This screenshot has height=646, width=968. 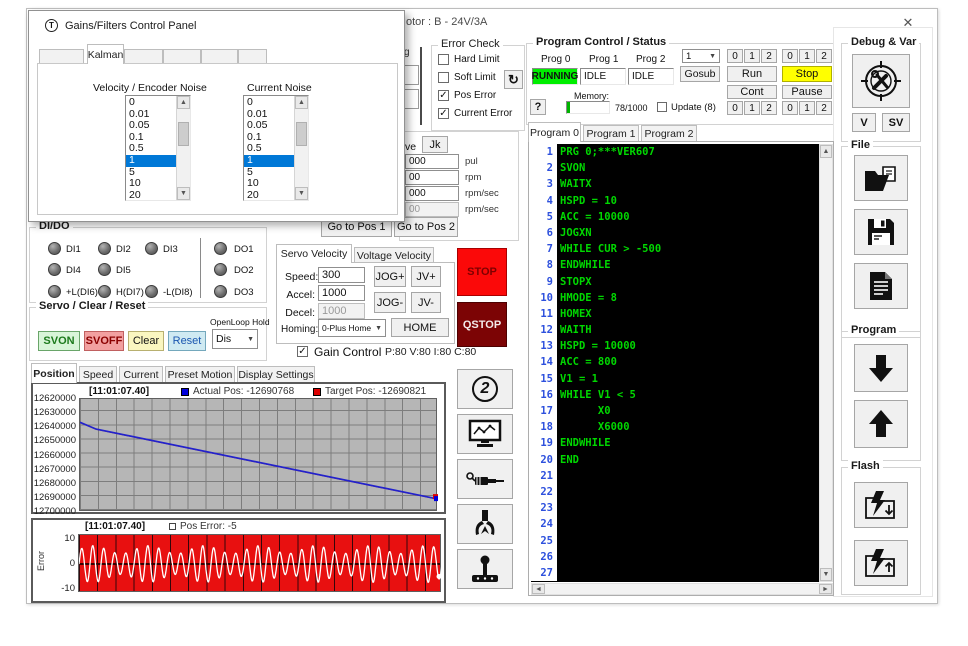 I want to click on move-value-field: 00, so click(x=432, y=177).